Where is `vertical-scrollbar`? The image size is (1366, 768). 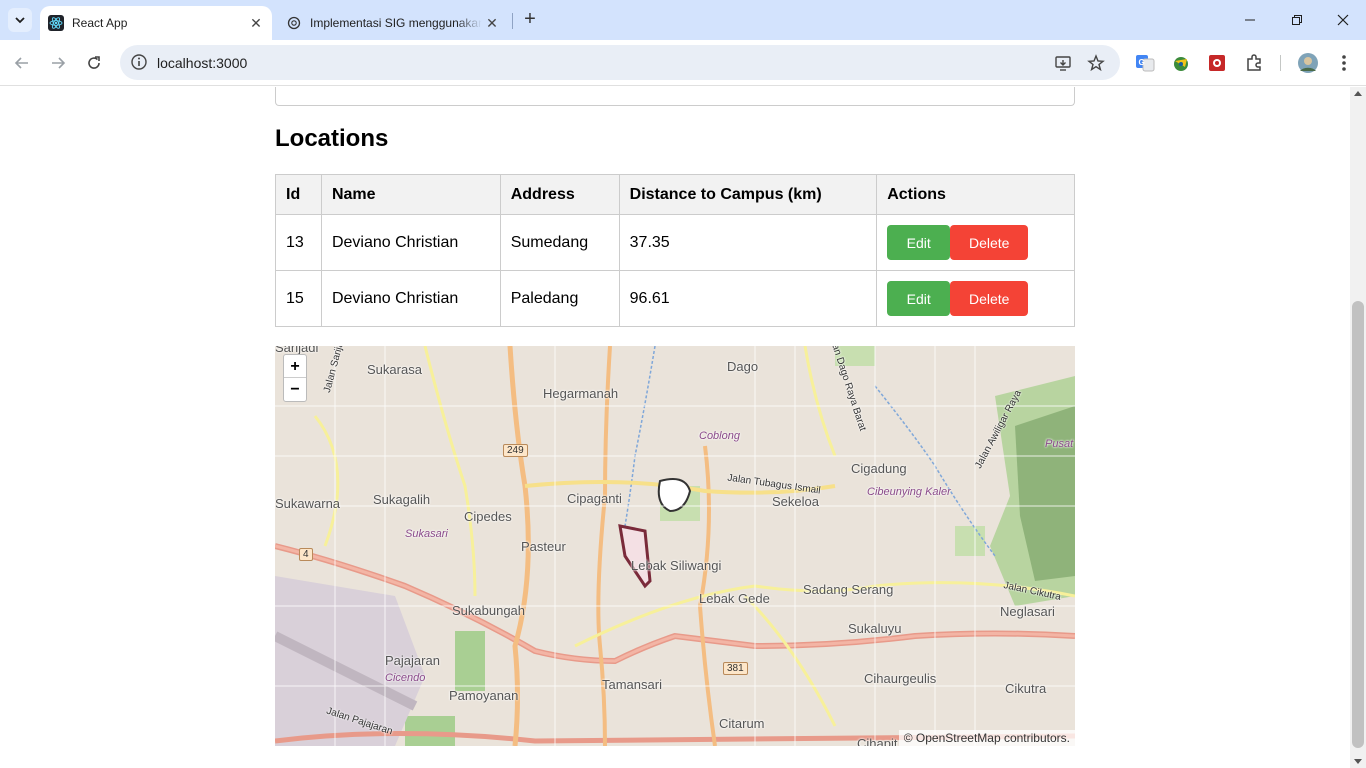
vertical-scrollbar is located at coordinates (1358, 427).